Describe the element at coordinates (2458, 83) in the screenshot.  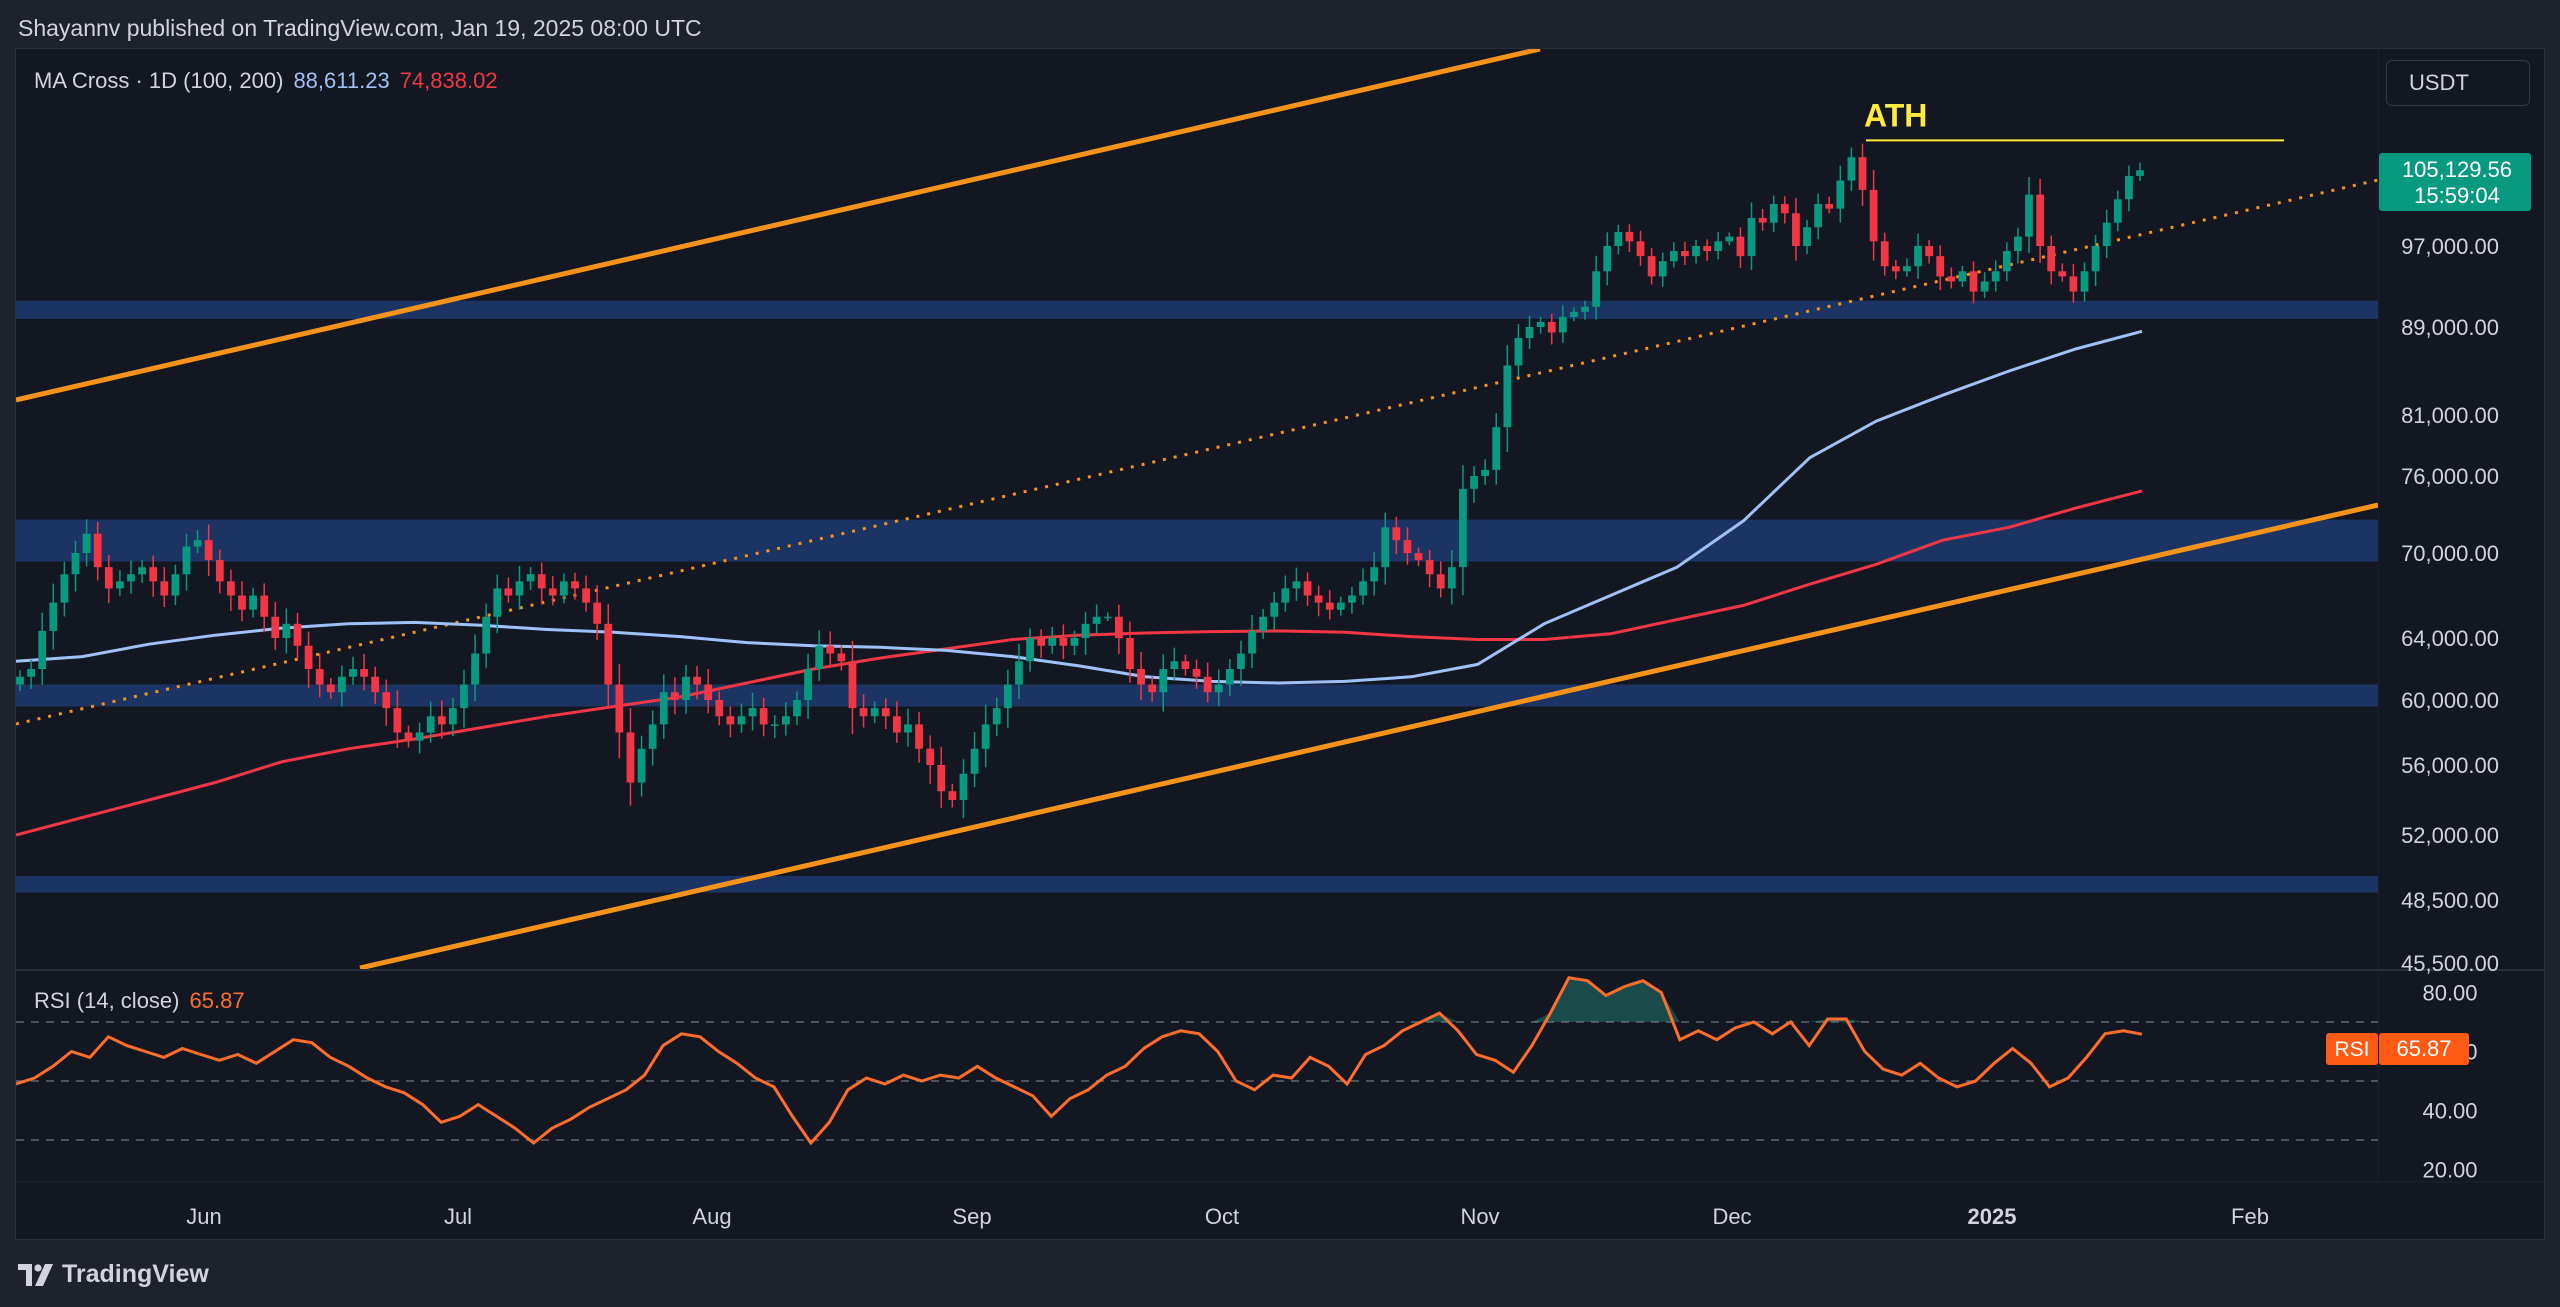
I see `currency-button: USDT` at that location.